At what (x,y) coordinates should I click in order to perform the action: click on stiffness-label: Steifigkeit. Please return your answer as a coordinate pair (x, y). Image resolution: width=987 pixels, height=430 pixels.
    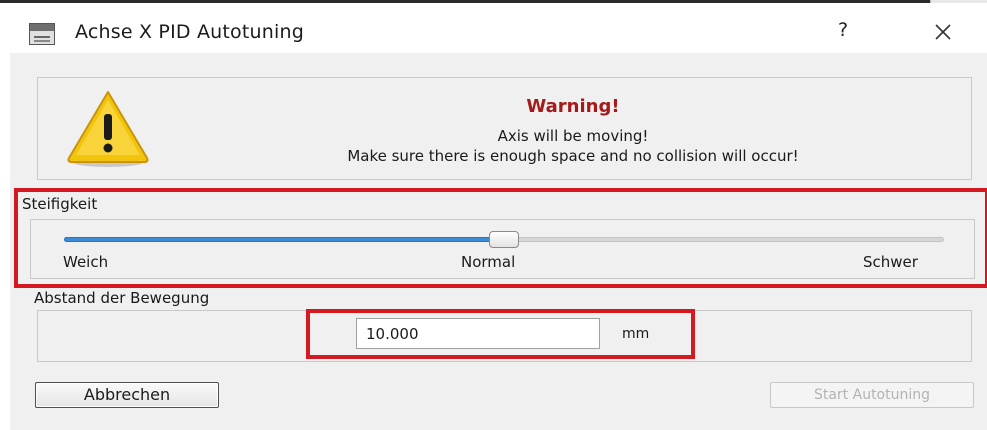
    Looking at the image, I should click on (60, 204).